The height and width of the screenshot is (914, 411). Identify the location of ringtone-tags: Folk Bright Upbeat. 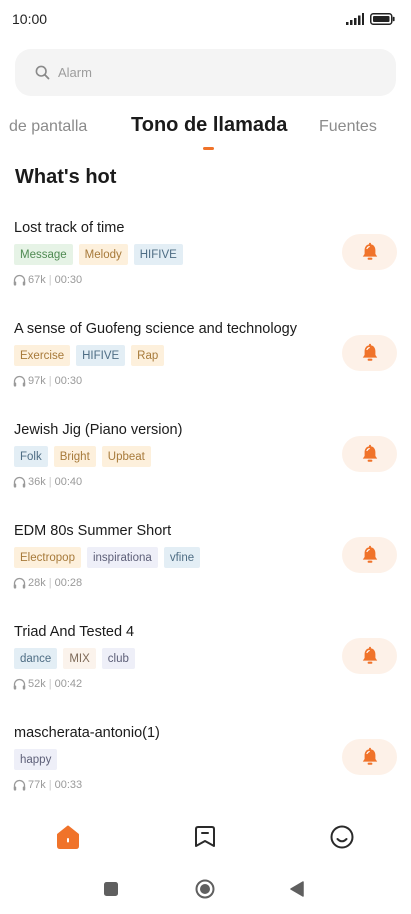
(82, 456).